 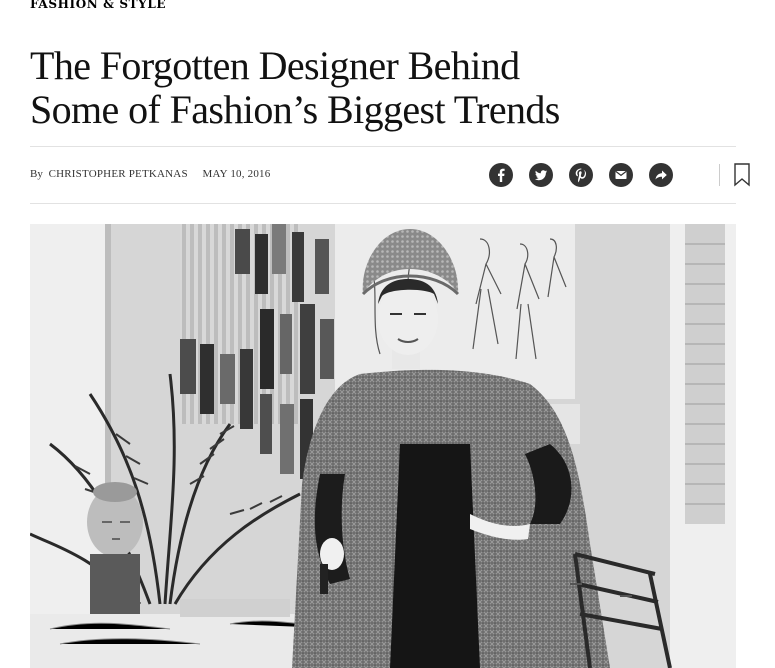 What do you see at coordinates (383, 146) in the screenshot?
I see `top-divider` at bounding box center [383, 146].